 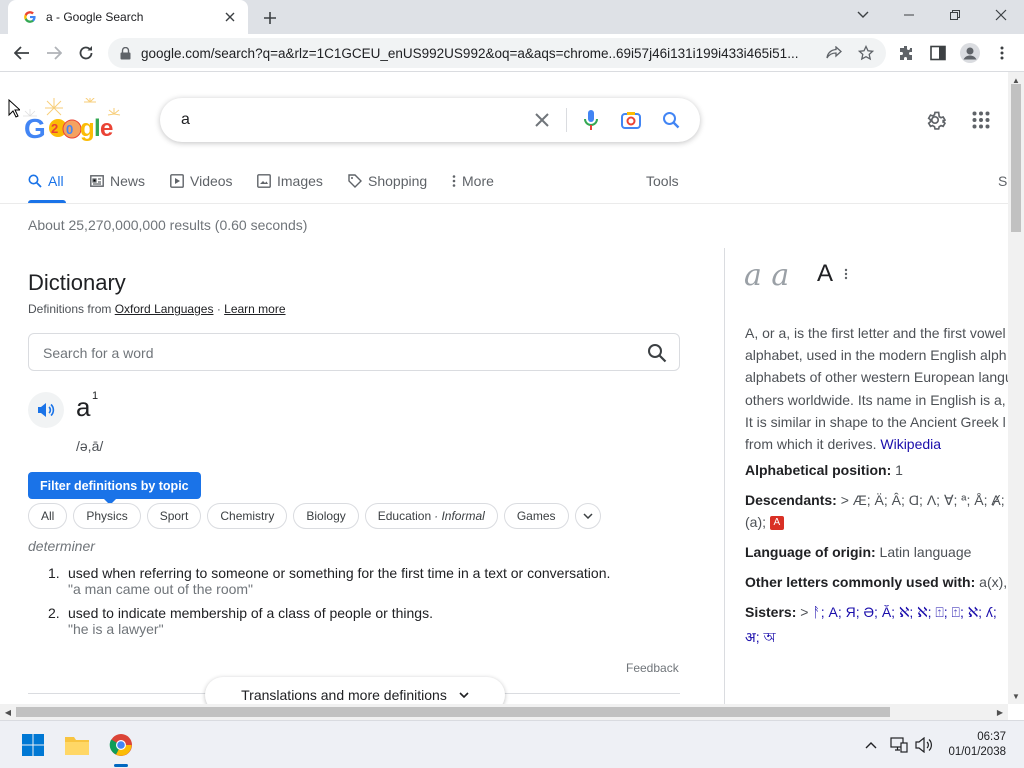 I want to click on bookmark-star-icon, so click(x=866, y=53).